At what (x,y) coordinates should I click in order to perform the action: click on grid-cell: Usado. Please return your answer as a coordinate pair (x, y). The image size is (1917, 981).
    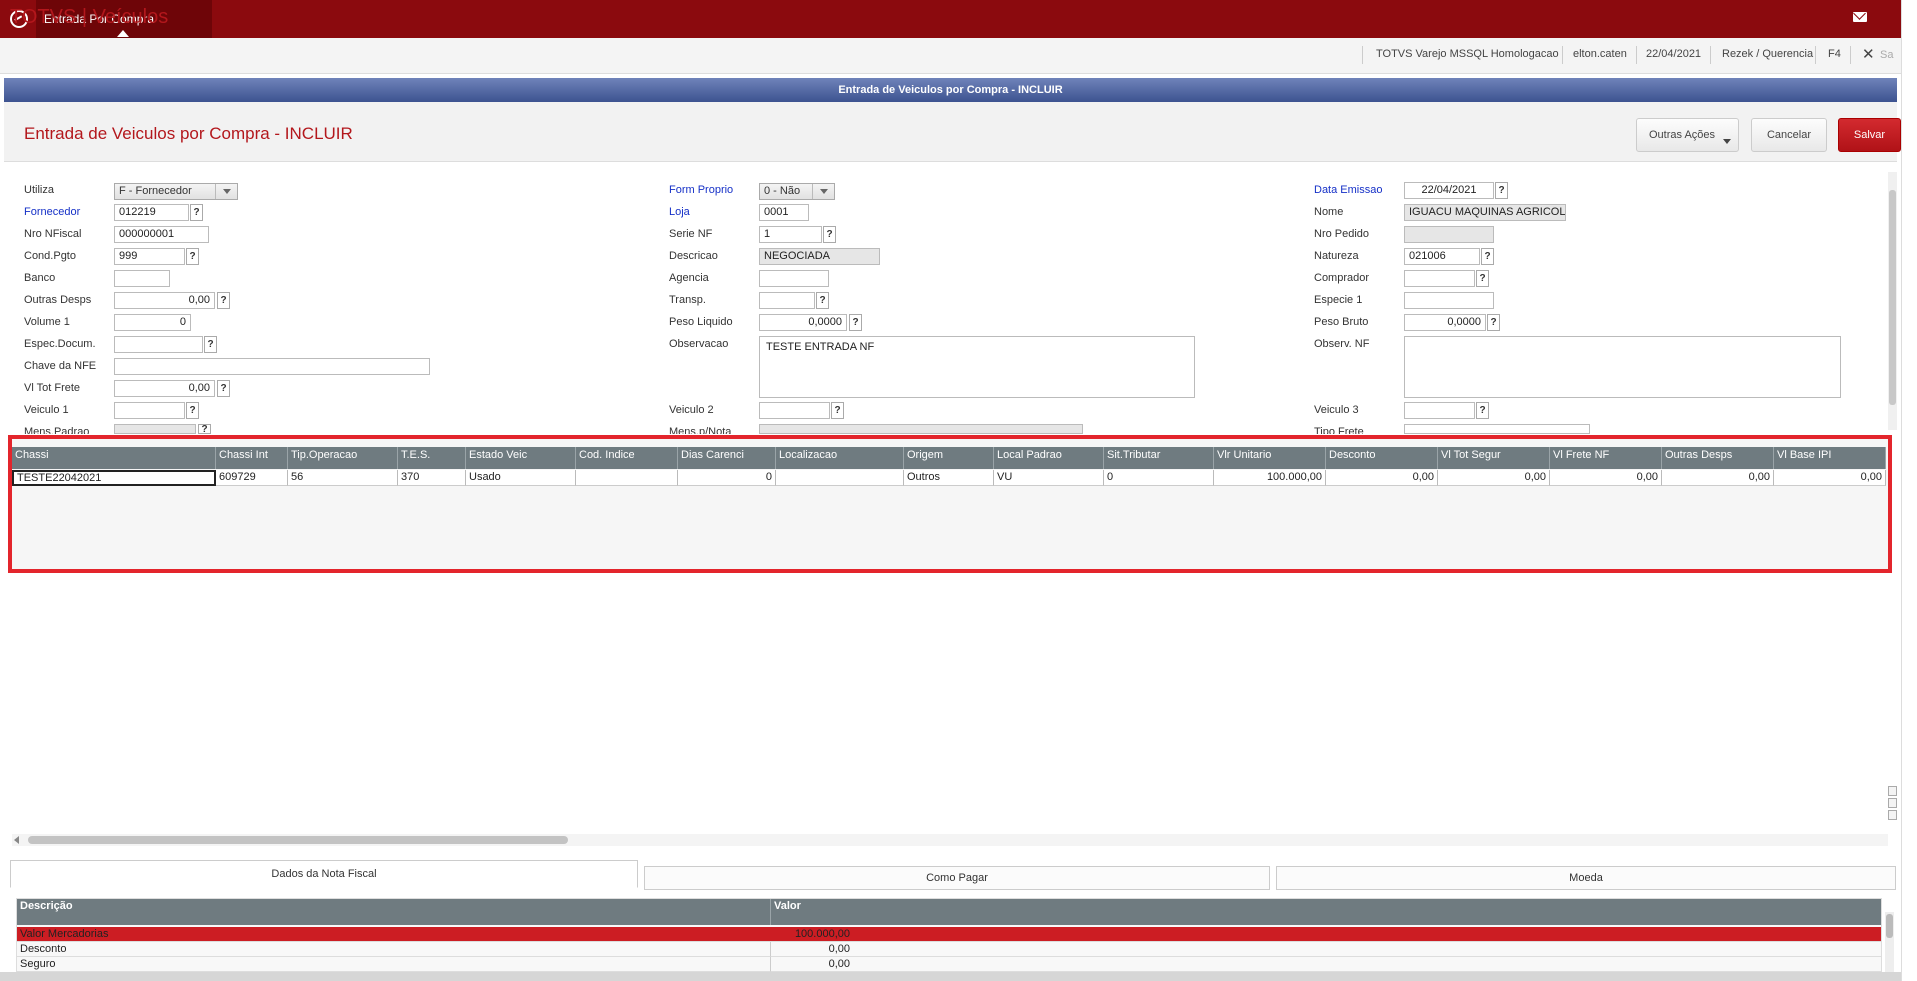
    Looking at the image, I should click on (521, 478).